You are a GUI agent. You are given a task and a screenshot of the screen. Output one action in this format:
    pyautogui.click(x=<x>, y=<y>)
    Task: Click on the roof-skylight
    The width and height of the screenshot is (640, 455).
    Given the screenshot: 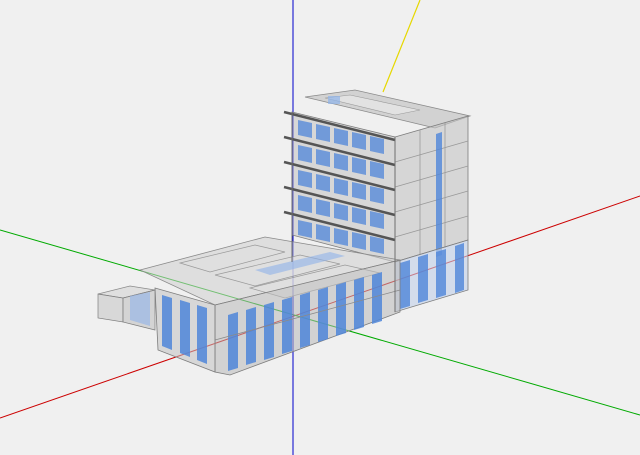 What is the action you would take?
    pyautogui.click(x=334, y=100)
    